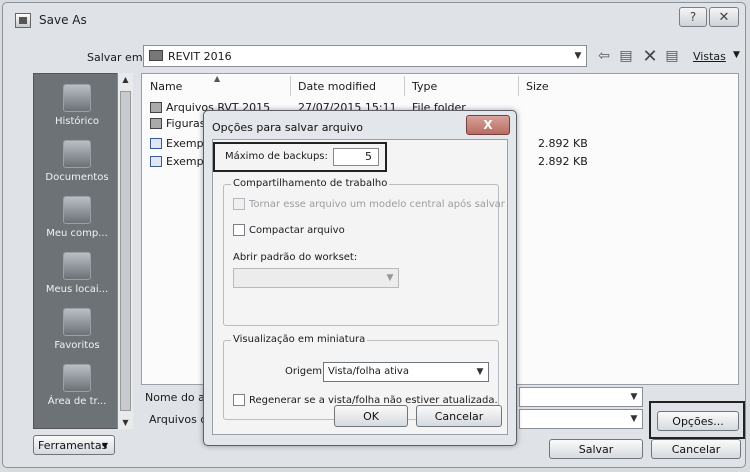  Describe the element at coordinates (125, 422) in the screenshot. I see `scroll-down-icon: ▼` at that location.